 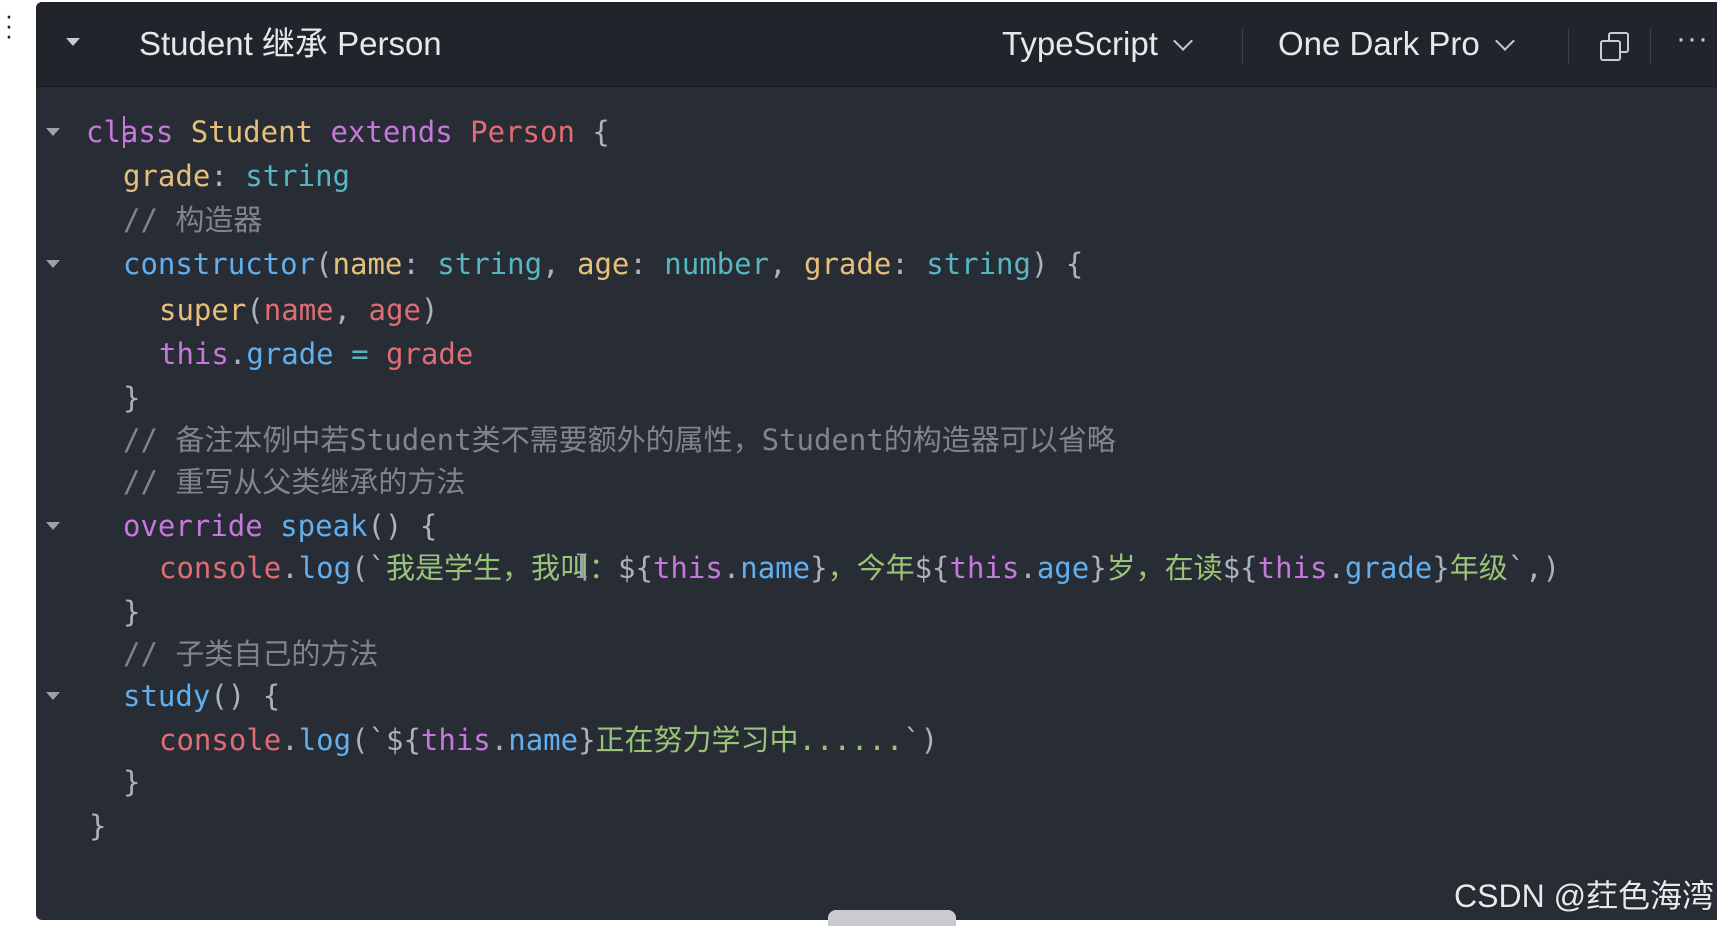 What do you see at coordinates (592, 132) in the screenshot?
I see `token: {` at bounding box center [592, 132].